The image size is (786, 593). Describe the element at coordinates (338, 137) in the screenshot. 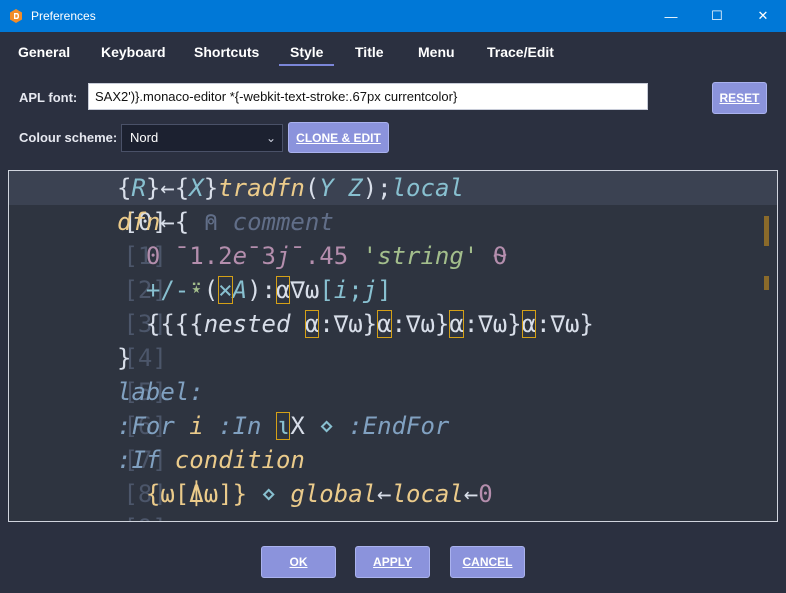

I see `clone-edit-button: CLONE & EDIT` at that location.